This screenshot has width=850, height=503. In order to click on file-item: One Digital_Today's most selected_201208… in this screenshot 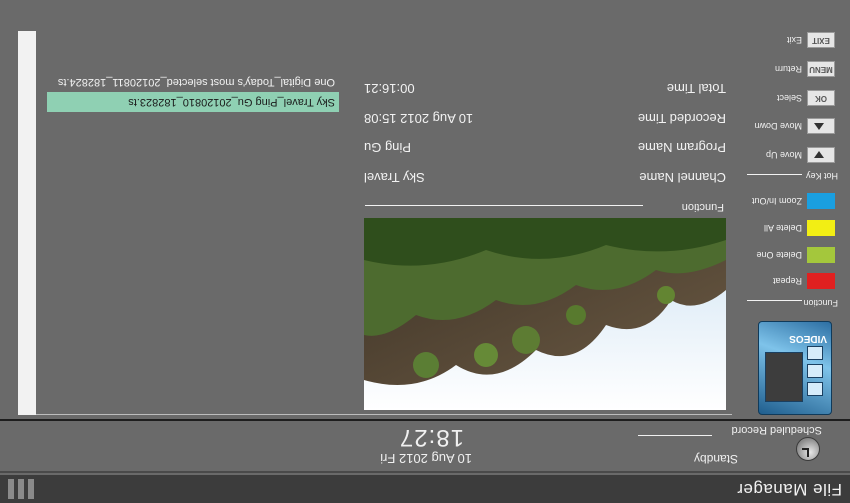, I will do `click(193, 82)`.